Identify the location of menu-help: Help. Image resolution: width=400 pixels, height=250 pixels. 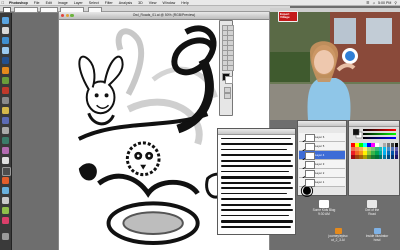
(184, 3).